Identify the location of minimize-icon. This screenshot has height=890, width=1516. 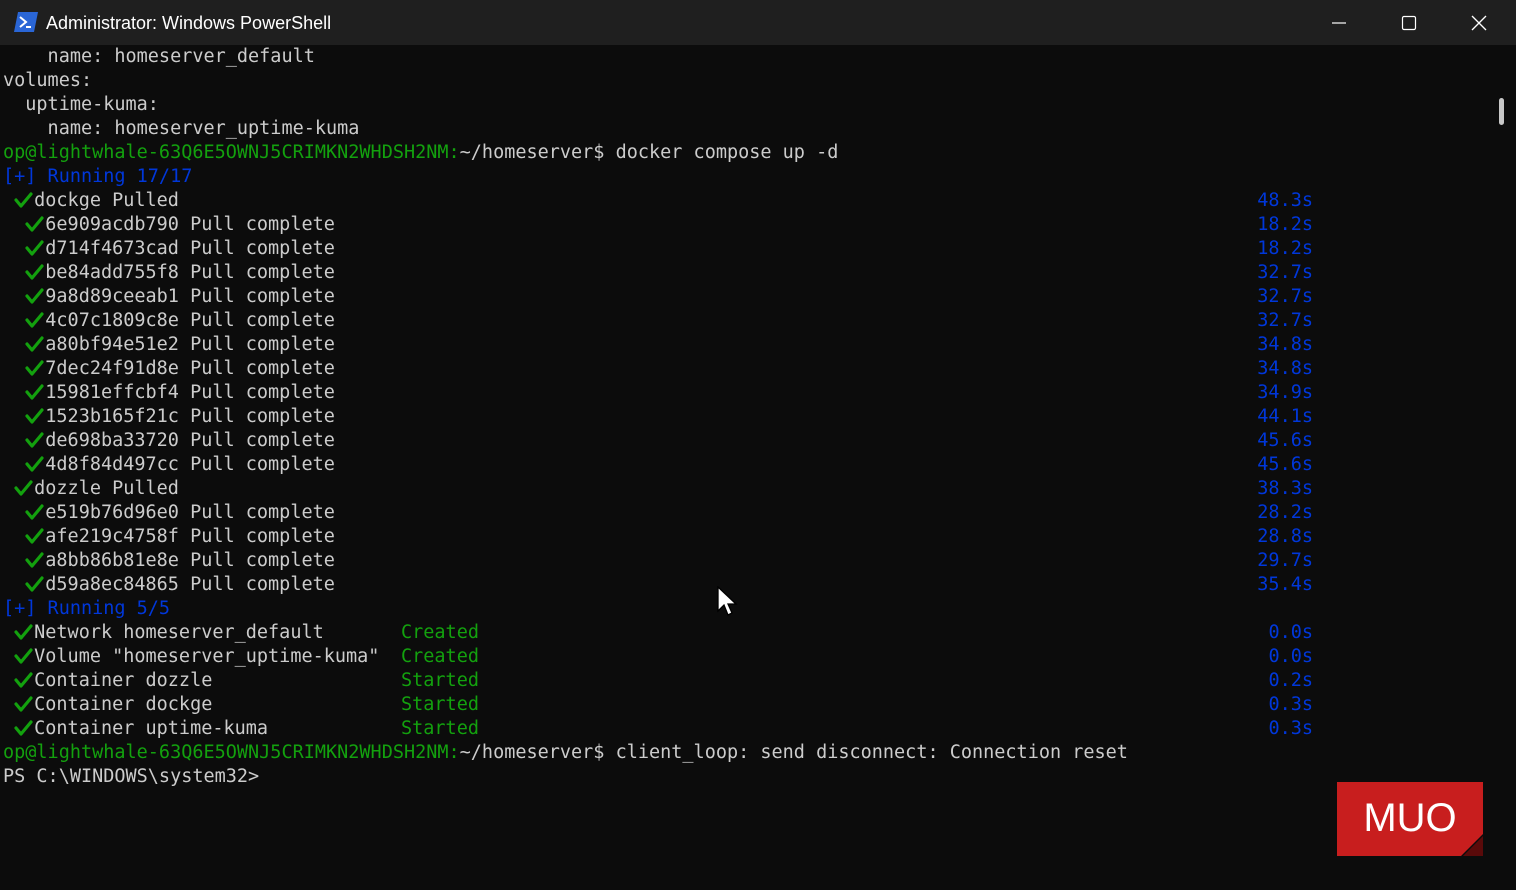
(1339, 22).